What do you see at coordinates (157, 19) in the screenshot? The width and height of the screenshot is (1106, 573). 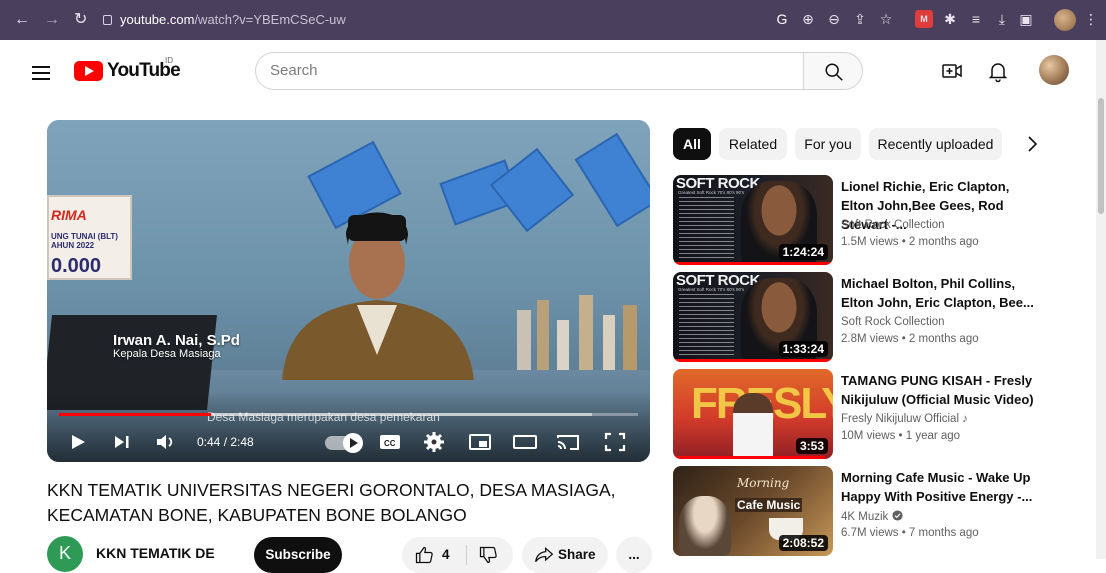 I see `url-host: youtube.com` at bounding box center [157, 19].